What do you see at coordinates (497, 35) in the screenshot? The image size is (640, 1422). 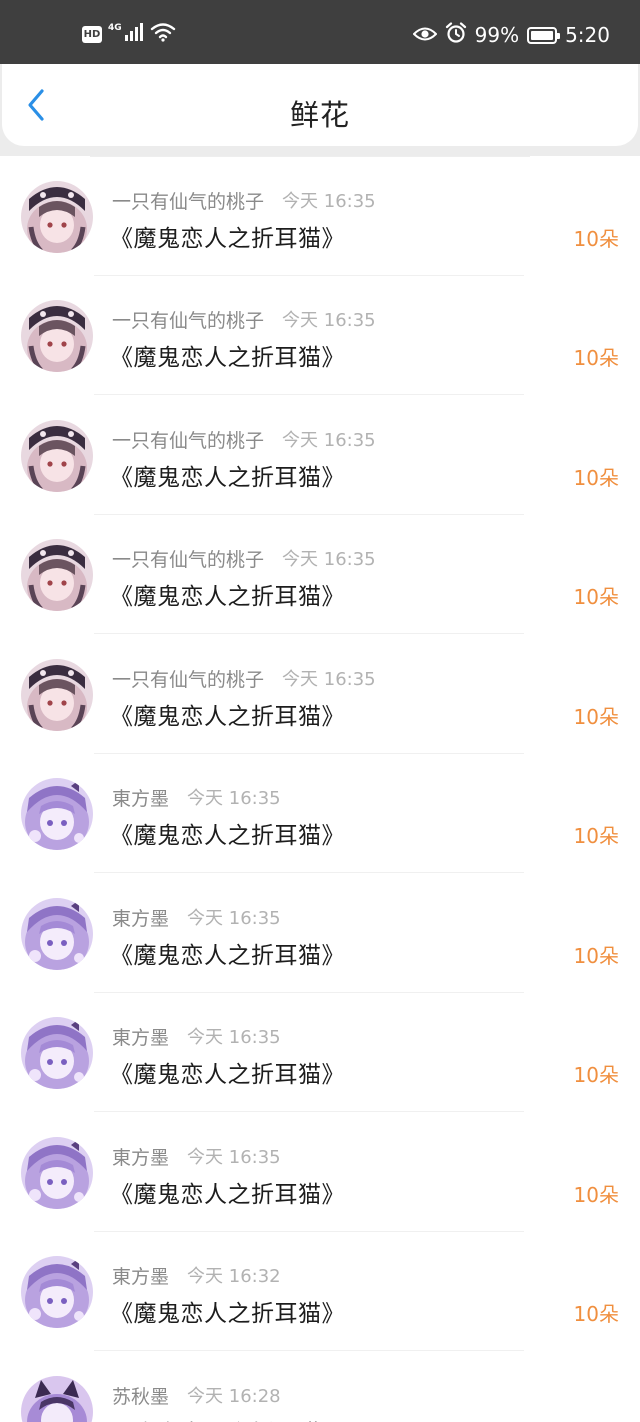 I see `battery-percent: 99%` at bounding box center [497, 35].